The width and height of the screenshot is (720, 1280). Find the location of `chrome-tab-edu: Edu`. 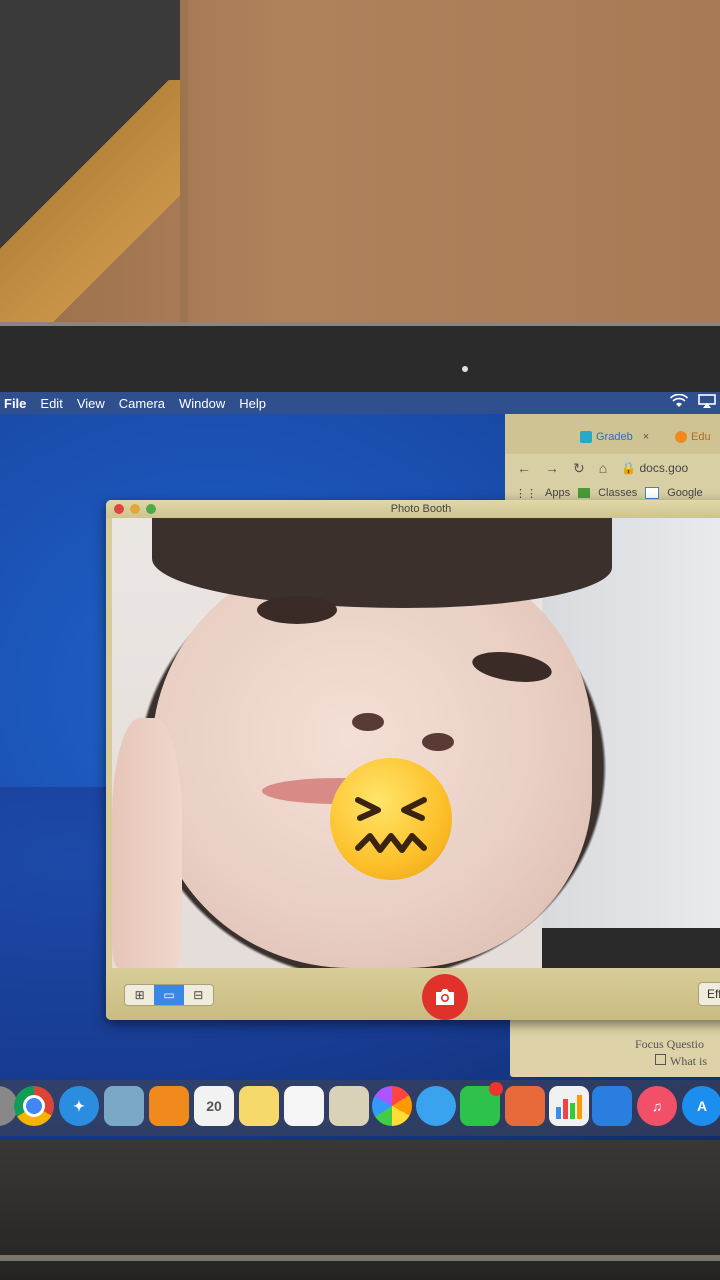

chrome-tab-edu: Edu is located at coordinates (697, 437).